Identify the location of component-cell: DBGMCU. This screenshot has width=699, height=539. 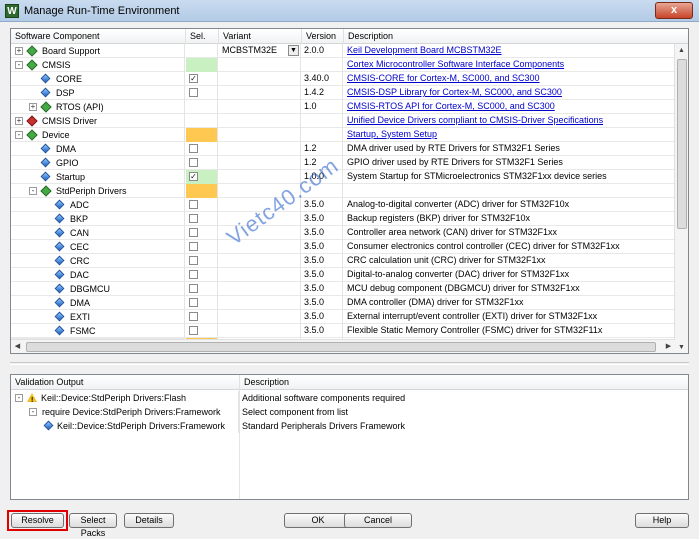
(98, 289).